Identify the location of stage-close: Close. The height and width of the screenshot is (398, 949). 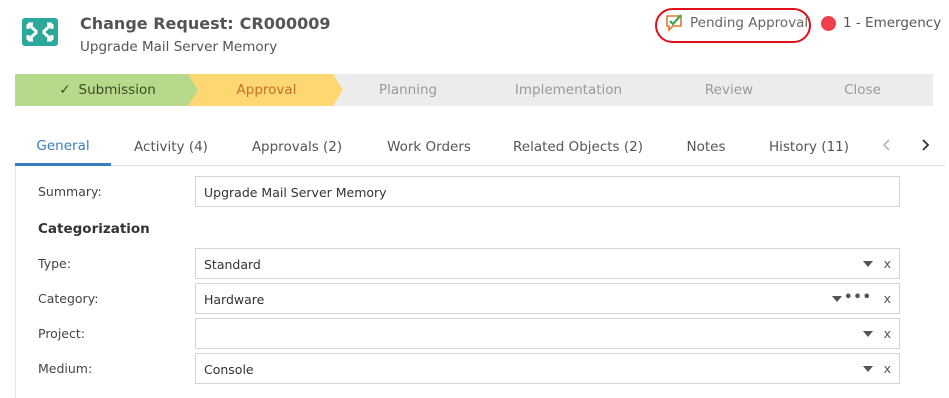
(862, 90).